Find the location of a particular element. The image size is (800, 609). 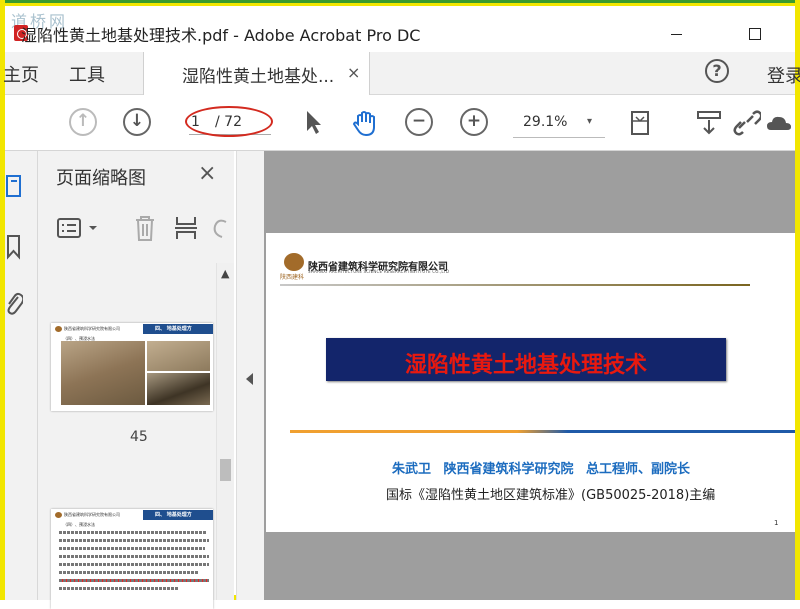

navigation-rail is located at coordinates (21, 375).